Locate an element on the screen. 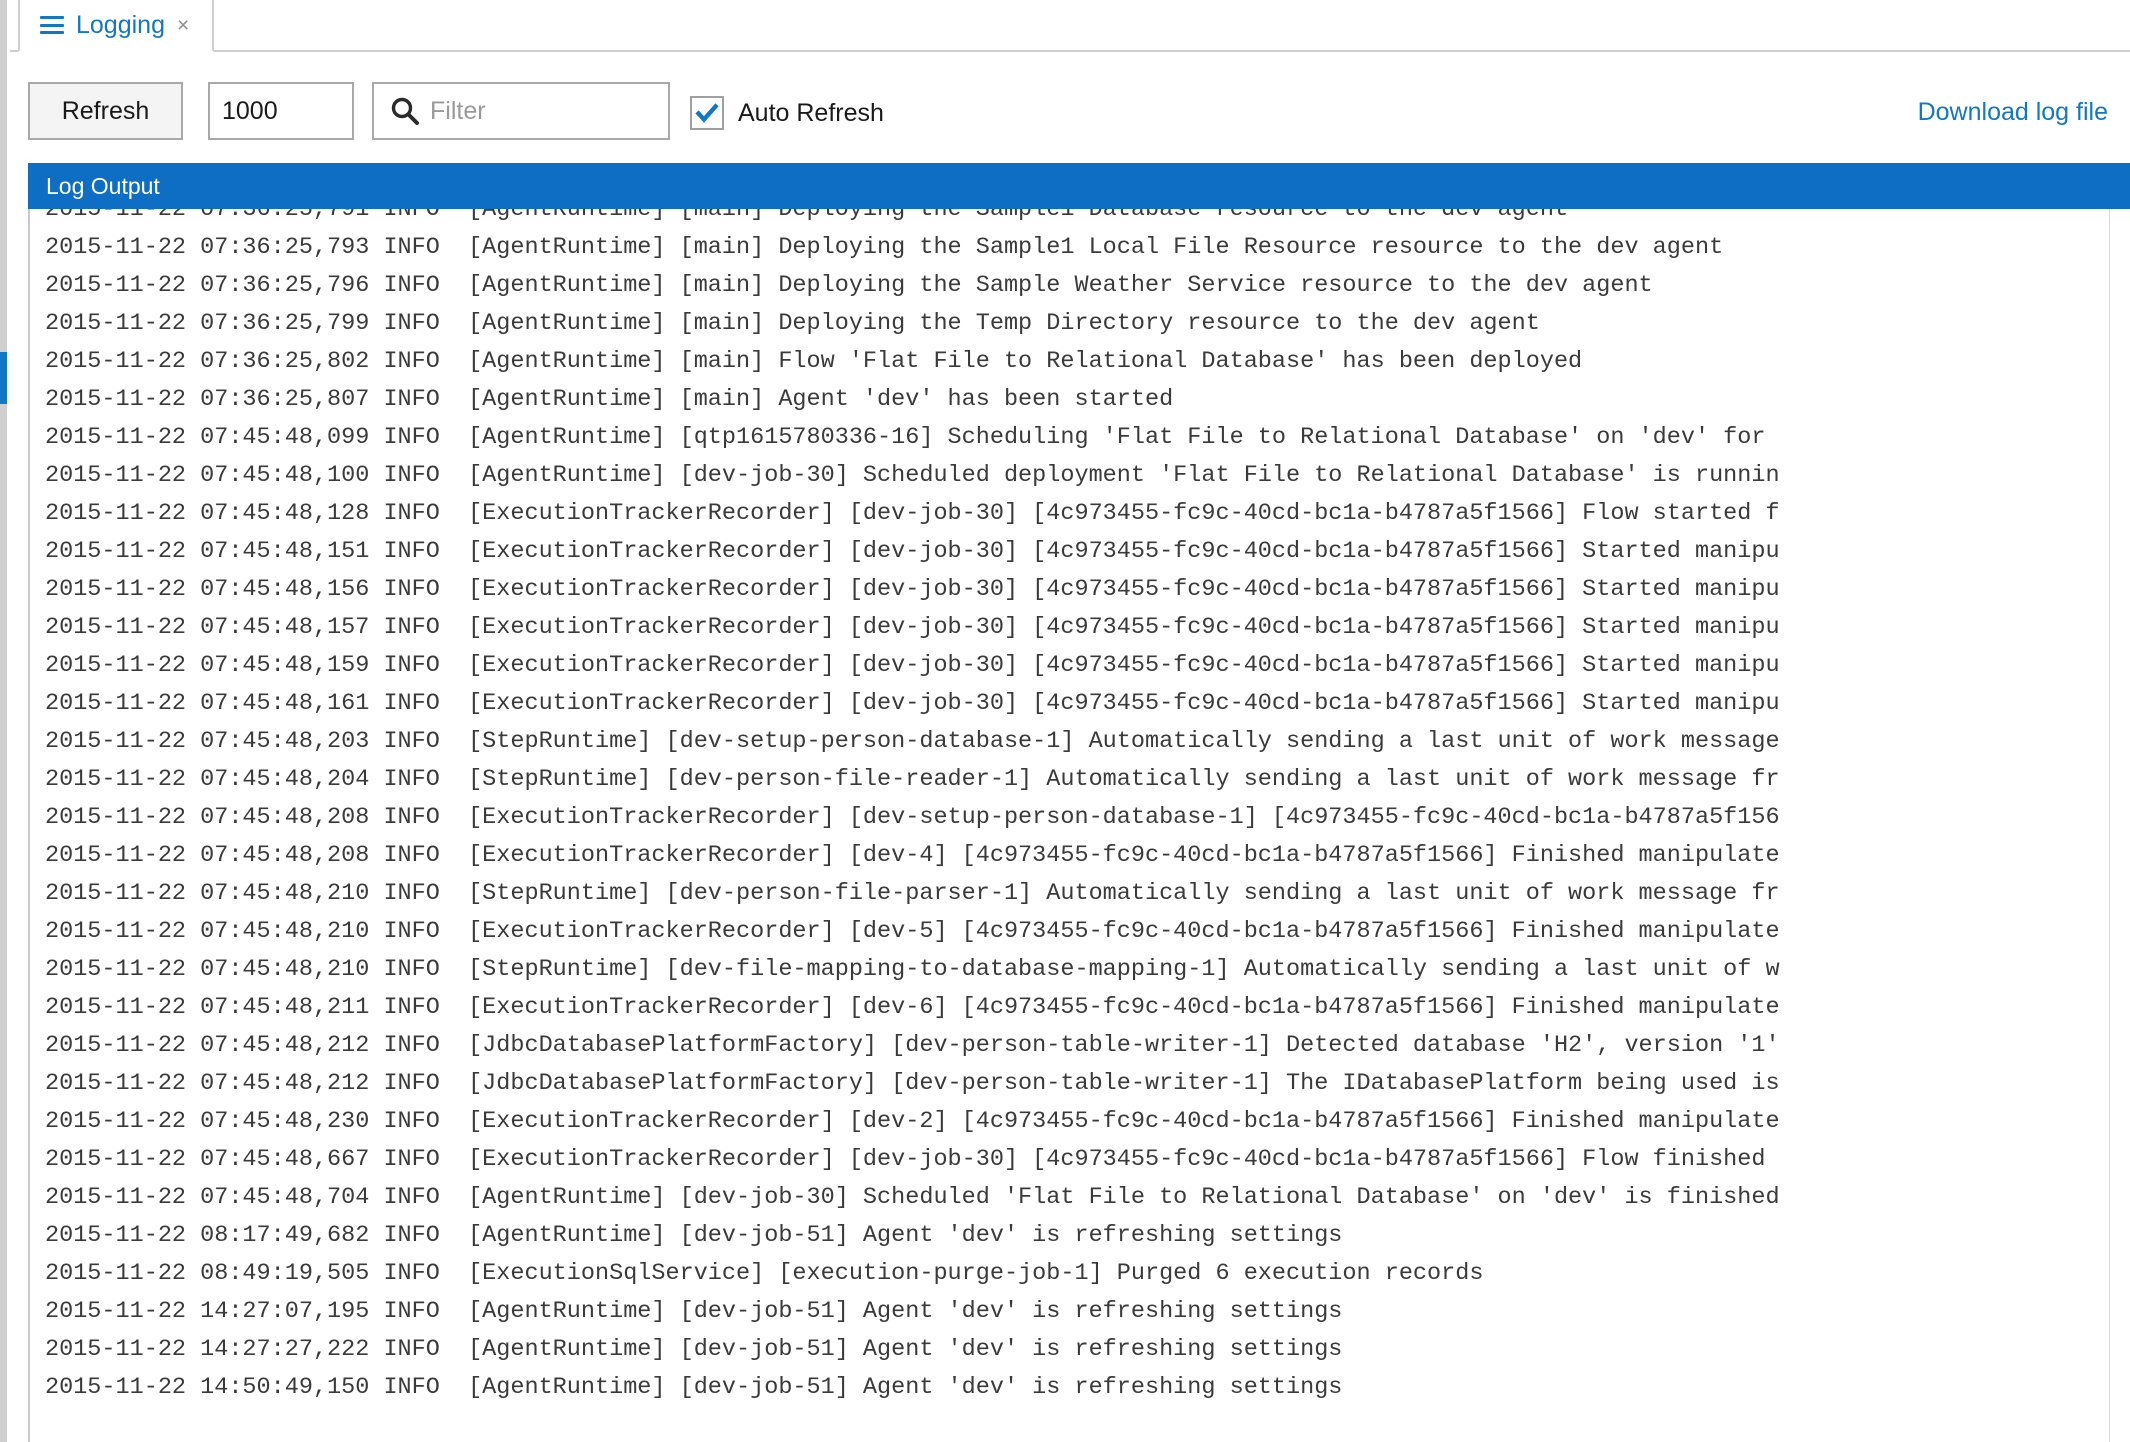 The height and width of the screenshot is (1442, 2130). checkmark-icon is located at coordinates (707, 113).